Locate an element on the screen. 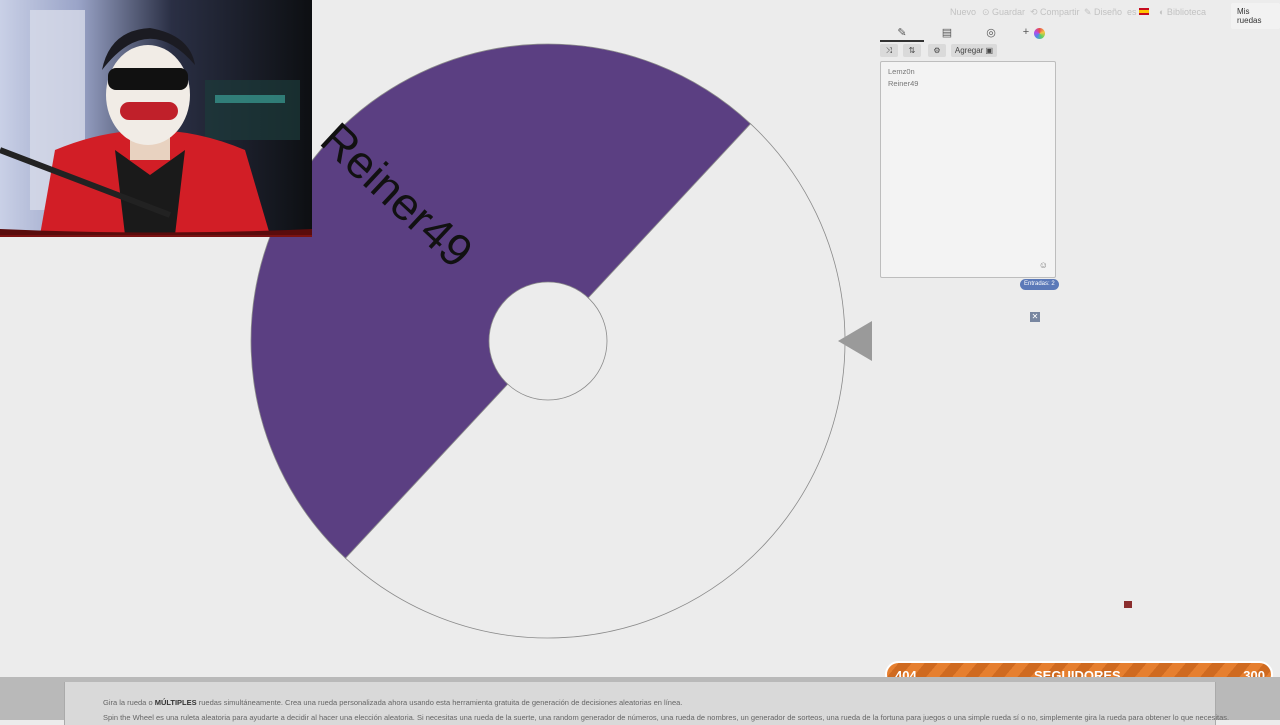 The image size is (1280, 725). small-widget-icon is located at coordinates (1128, 604).